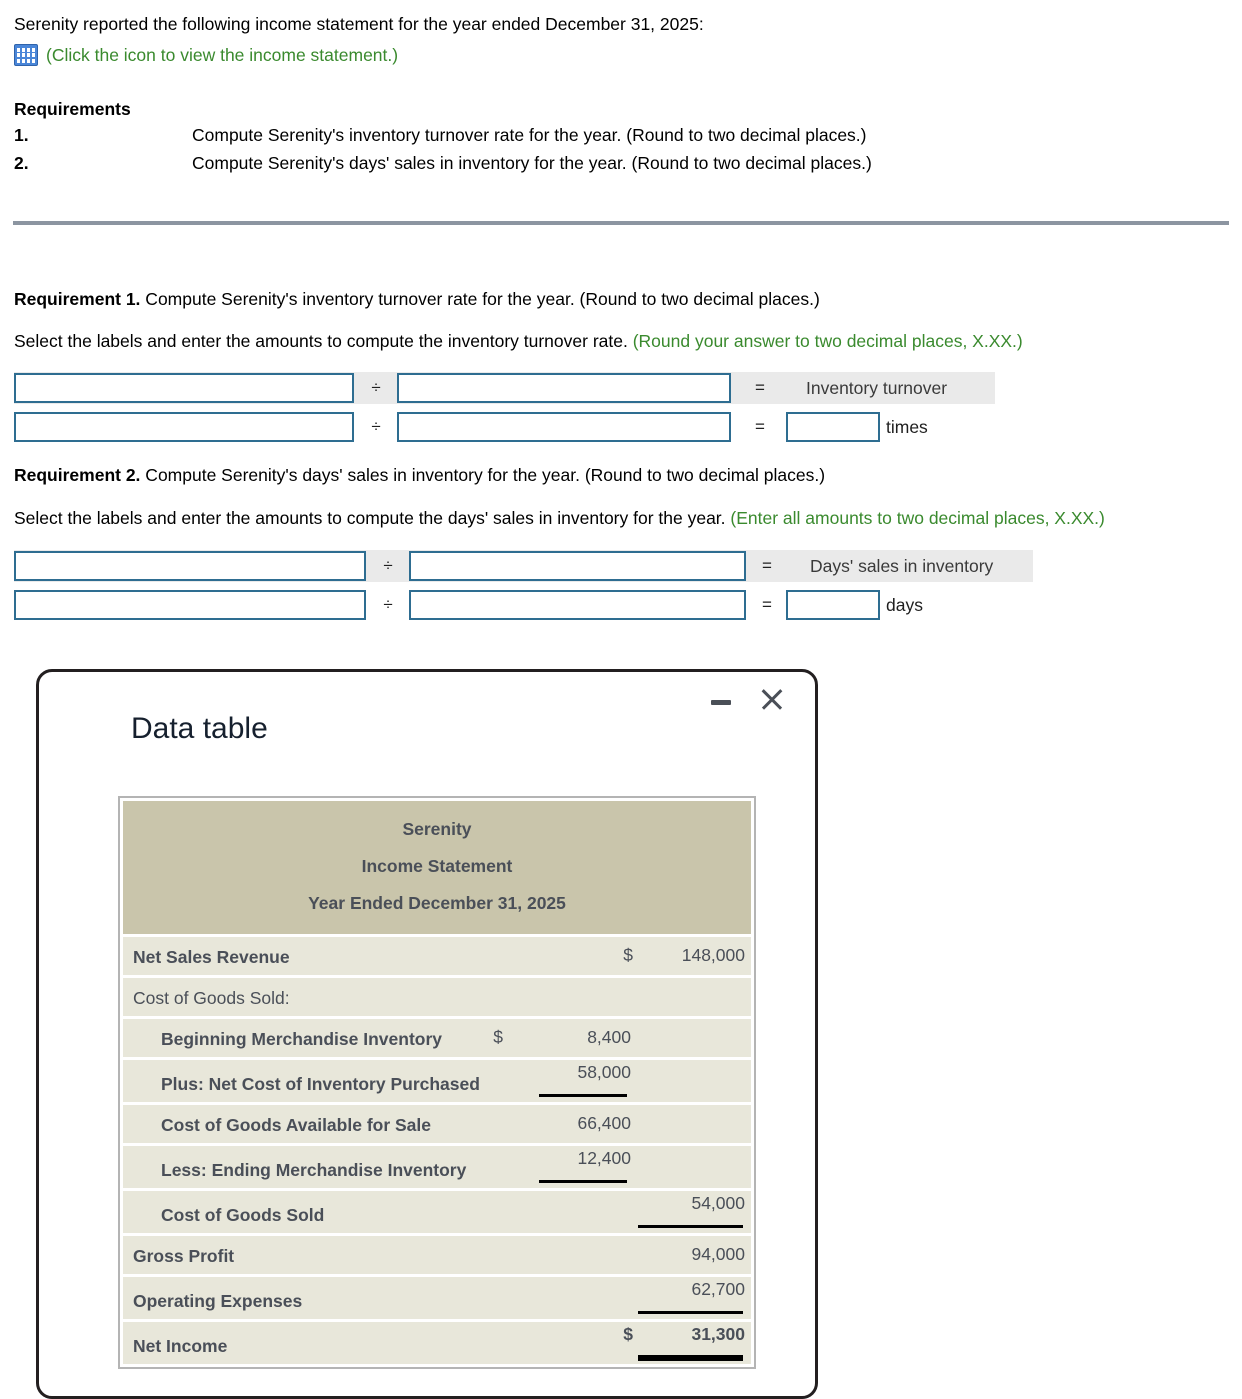  Describe the element at coordinates (190, 566) in the screenshot. I see `r2-numerator-label-input` at that location.